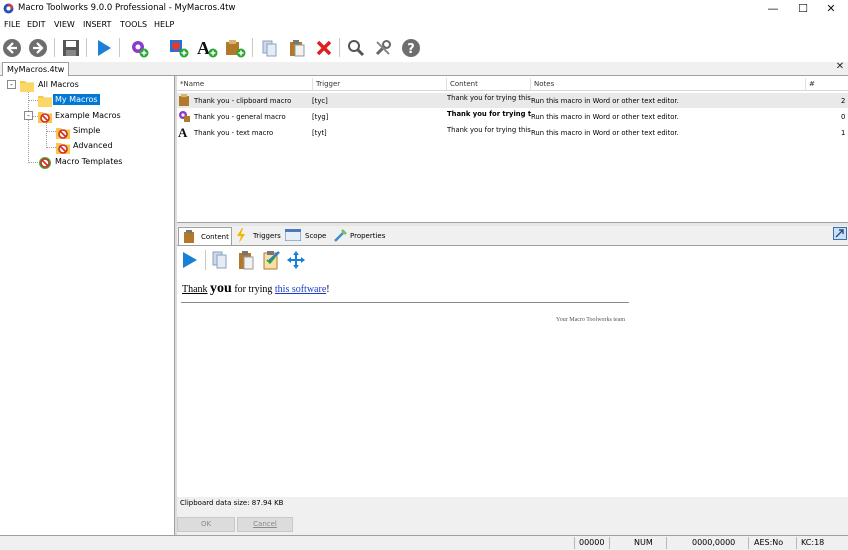 Image resolution: width=848 pixels, height=550 pixels. I want to click on macro-list-header: *Name Trigger Content Notes #, so click(512, 84).